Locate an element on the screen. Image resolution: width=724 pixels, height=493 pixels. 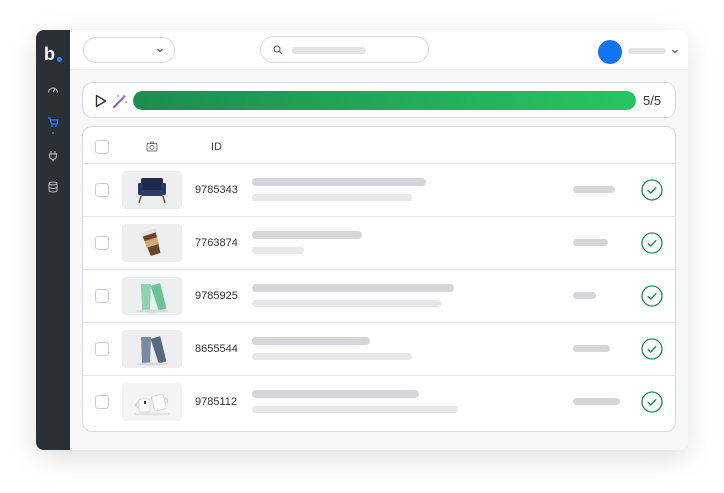
progress-bar-fill is located at coordinates (384, 100).